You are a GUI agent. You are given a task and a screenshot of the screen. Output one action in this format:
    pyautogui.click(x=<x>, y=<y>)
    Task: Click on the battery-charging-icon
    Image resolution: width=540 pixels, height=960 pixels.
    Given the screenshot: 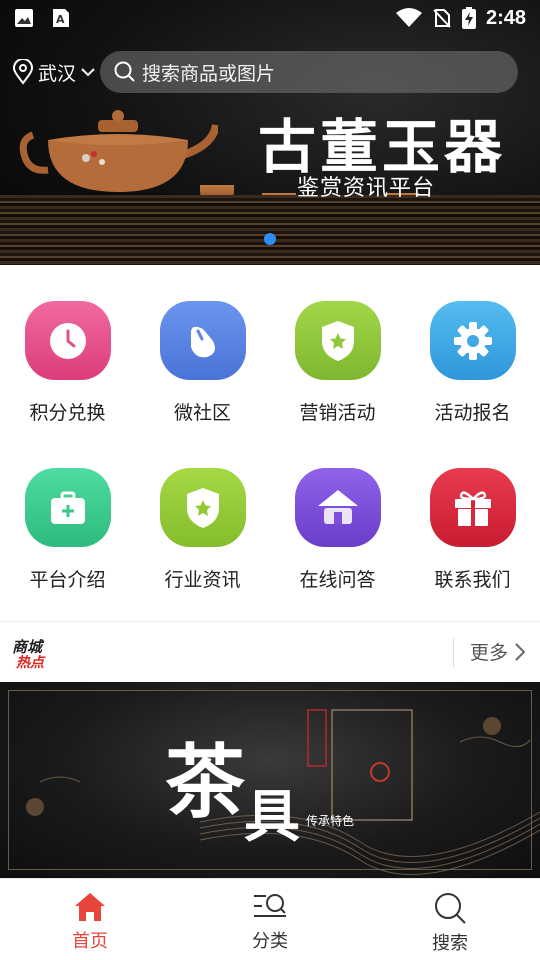 What is the action you would take?
    pyautogui.click(x=468, y=18)
    